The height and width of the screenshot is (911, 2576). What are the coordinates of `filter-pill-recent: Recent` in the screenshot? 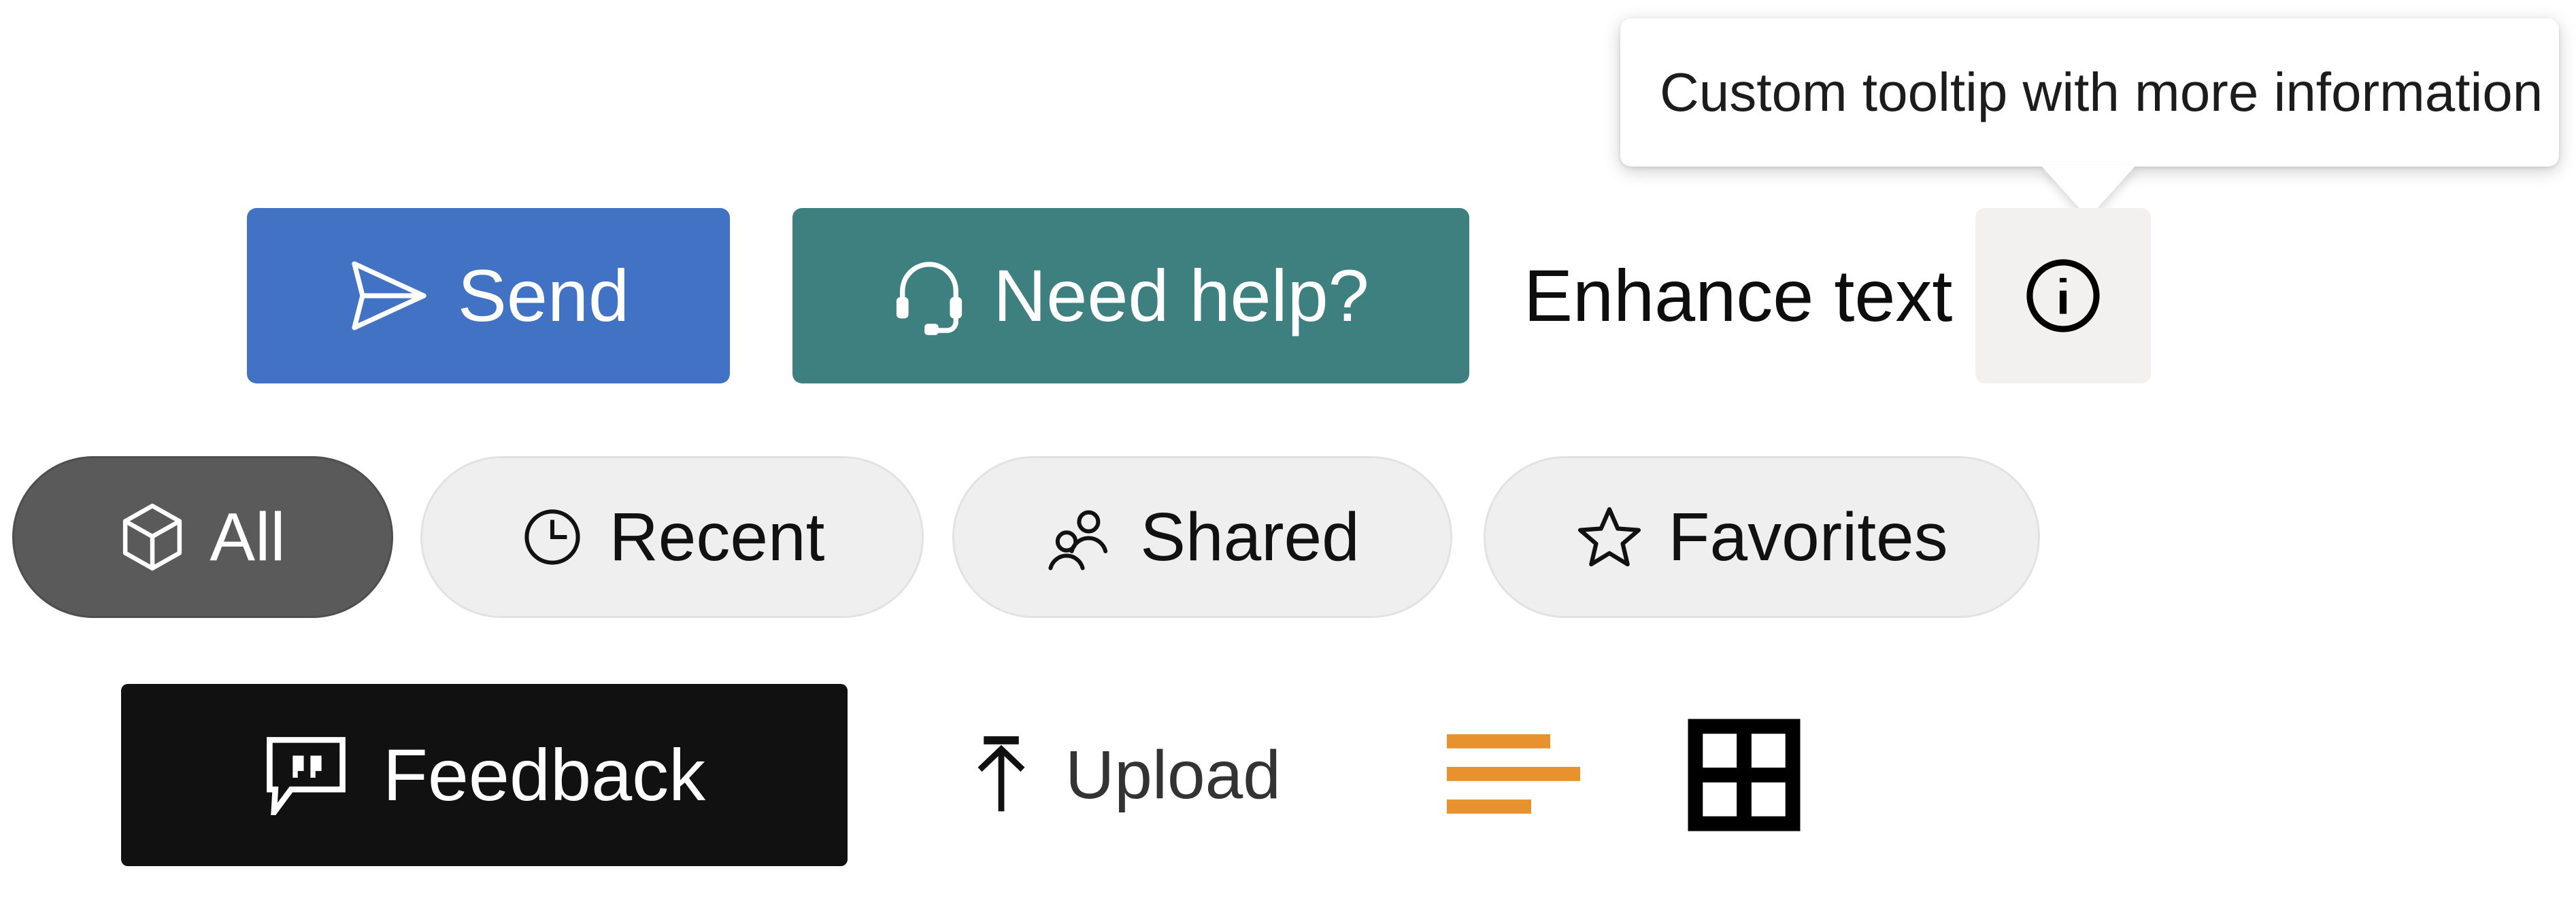 It's located at (672, 537).